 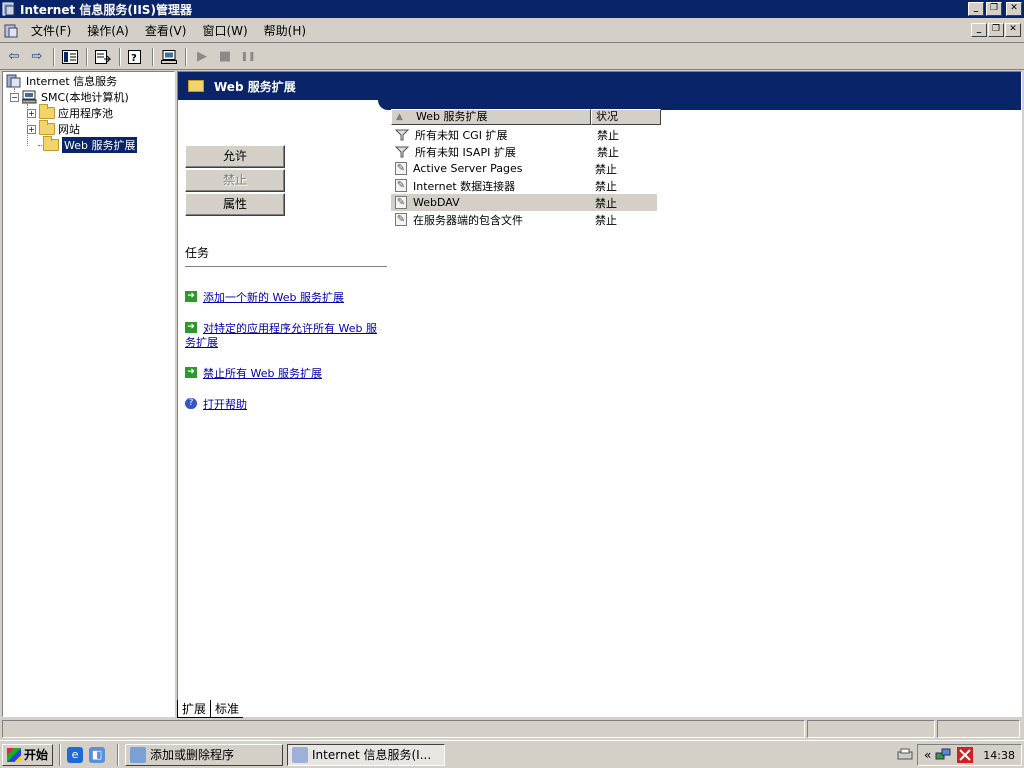 What do you see at coordinates (37, 57) in the screenshot?
I see `forward-icon: ⇨` at bounding box center [37, 57].